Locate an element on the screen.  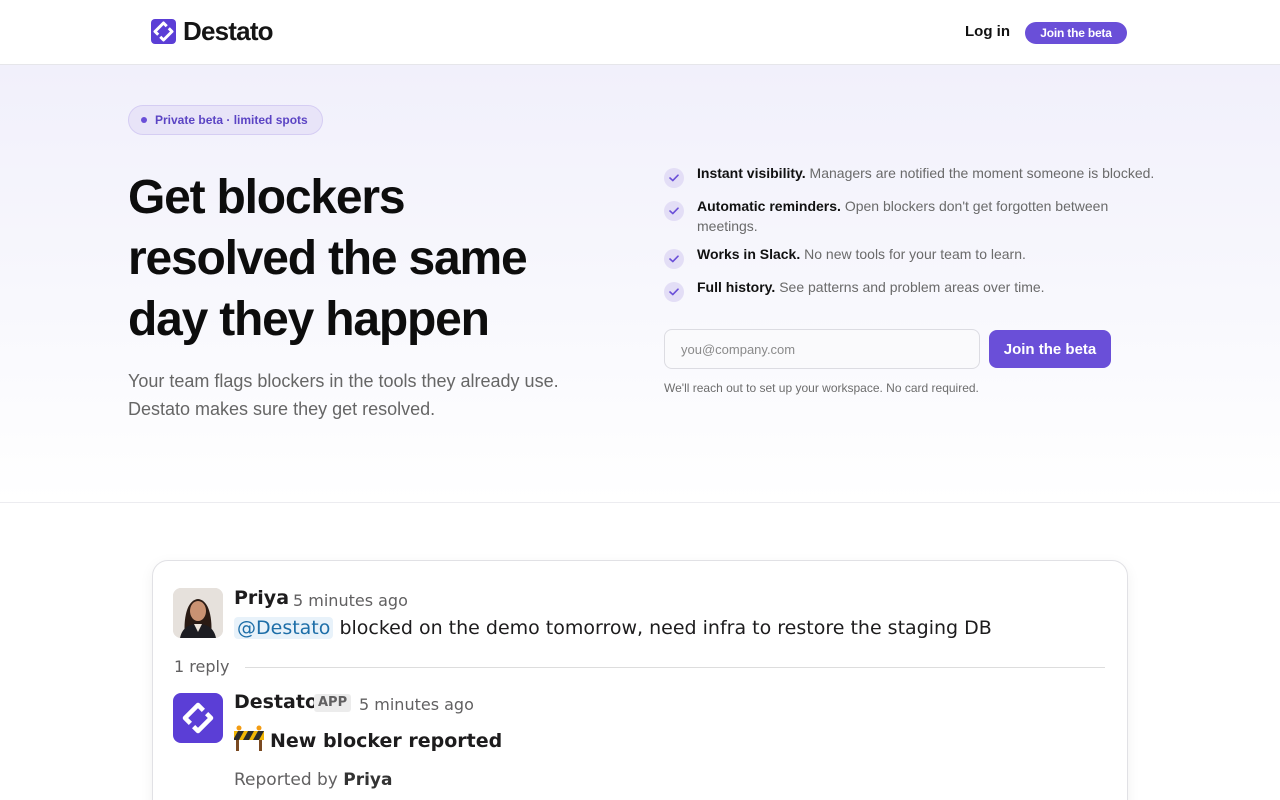
feature-title: Works in Slack. is located at coordinates (749, 254).